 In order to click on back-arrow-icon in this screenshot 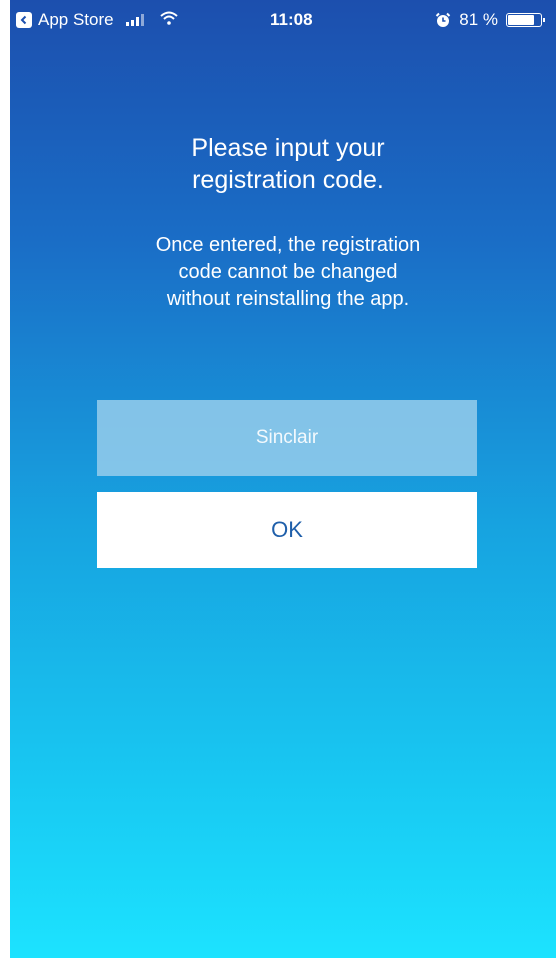, I will do `click(24, 20)`.